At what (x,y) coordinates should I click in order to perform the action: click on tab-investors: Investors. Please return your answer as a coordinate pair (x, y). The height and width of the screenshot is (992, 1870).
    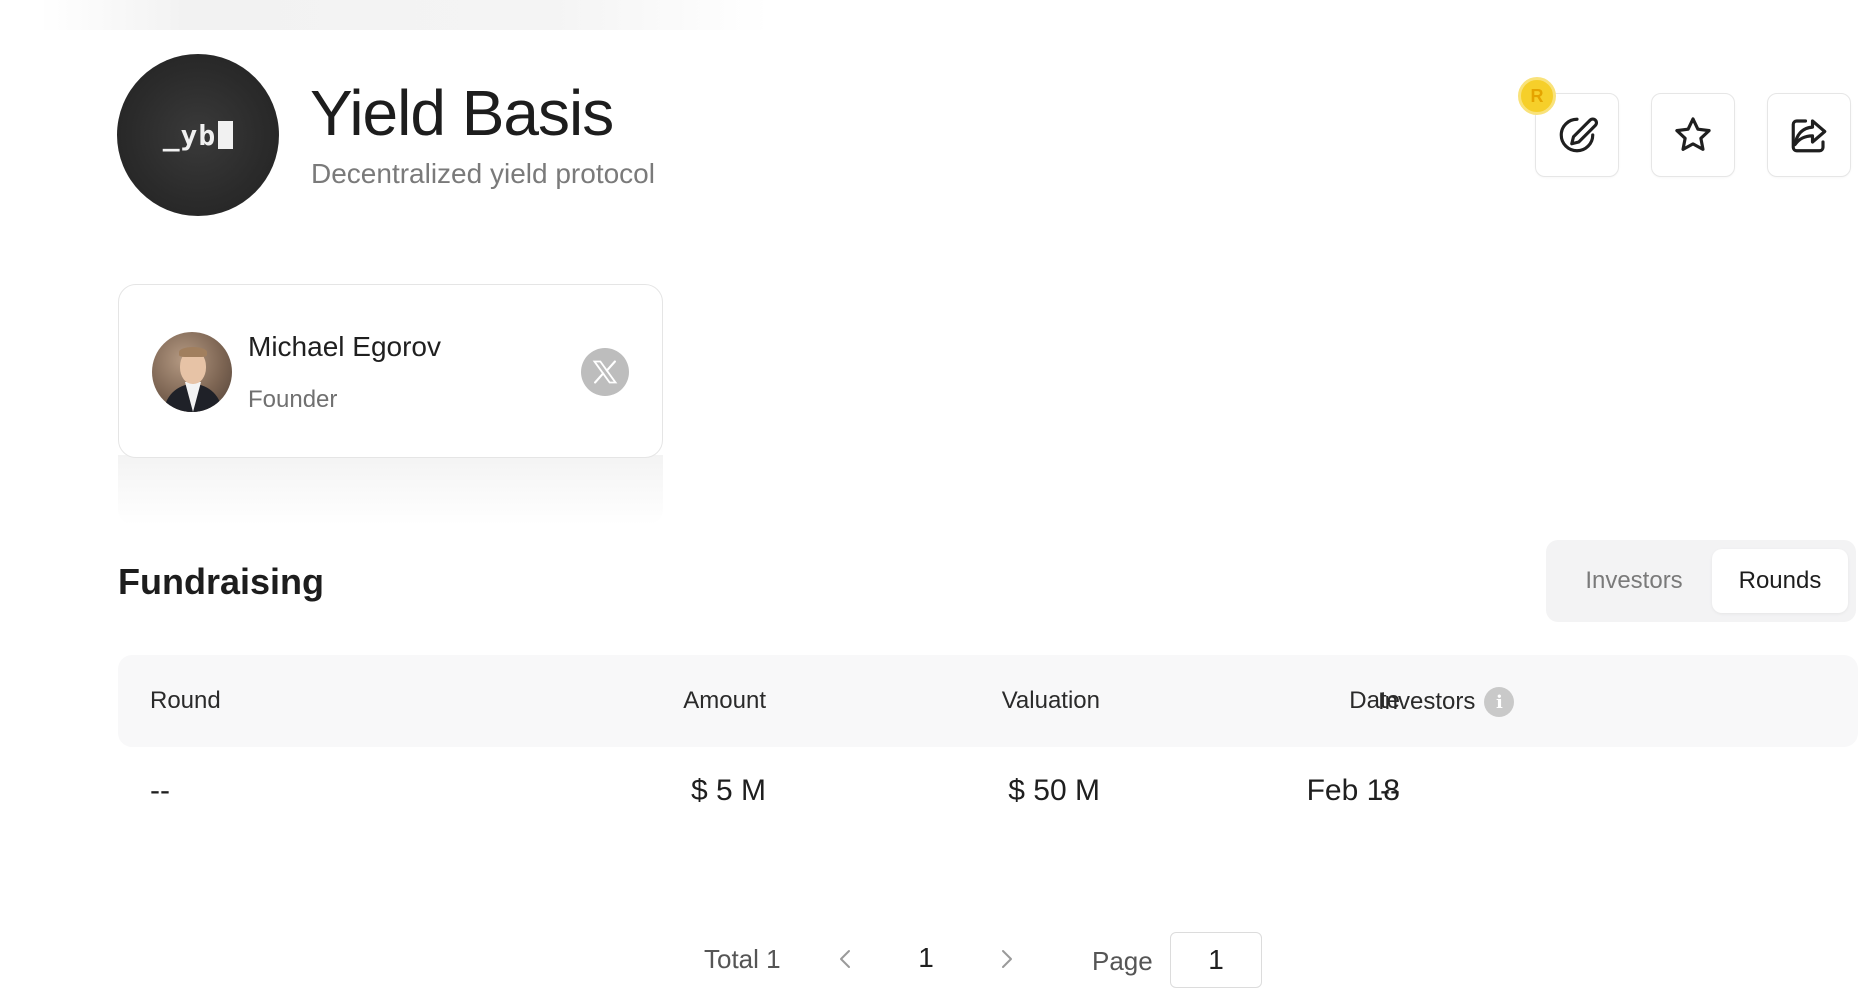
    Looking at the image, I should click on (1634, 581).